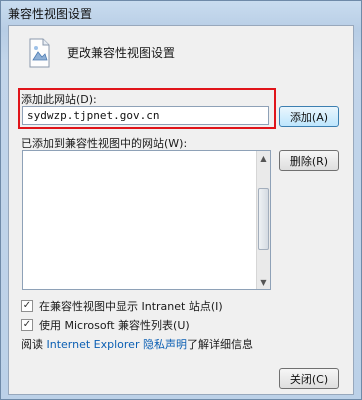 The width and height of the screenshot is (362, 400). Describe the element at coordinates (104, 143) in the screenshot. I see `site-list-label: 已添加到兼容性视图中的网站(W):` at that location.